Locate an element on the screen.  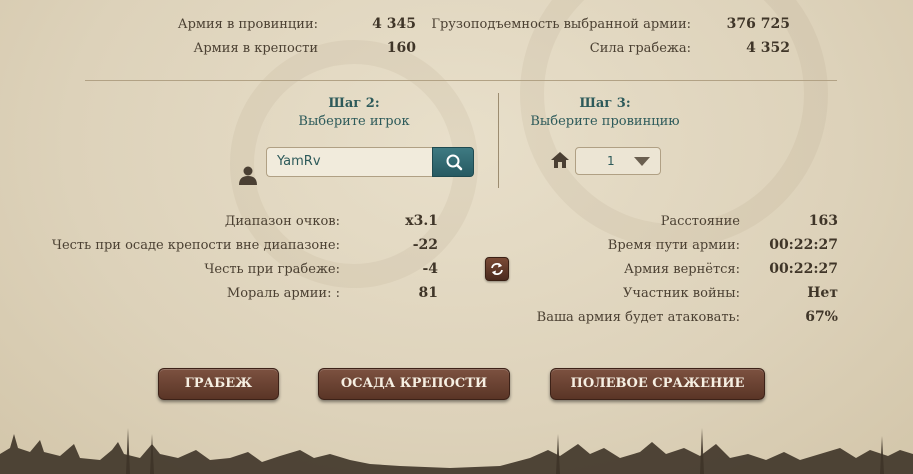
attack-chance-value: 67% is located at coordinates (821, 317).